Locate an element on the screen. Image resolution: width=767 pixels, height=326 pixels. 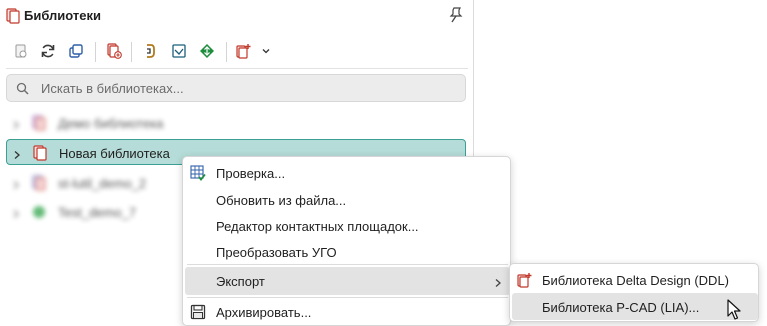
menu-separator is located at coordinates (347, 264).